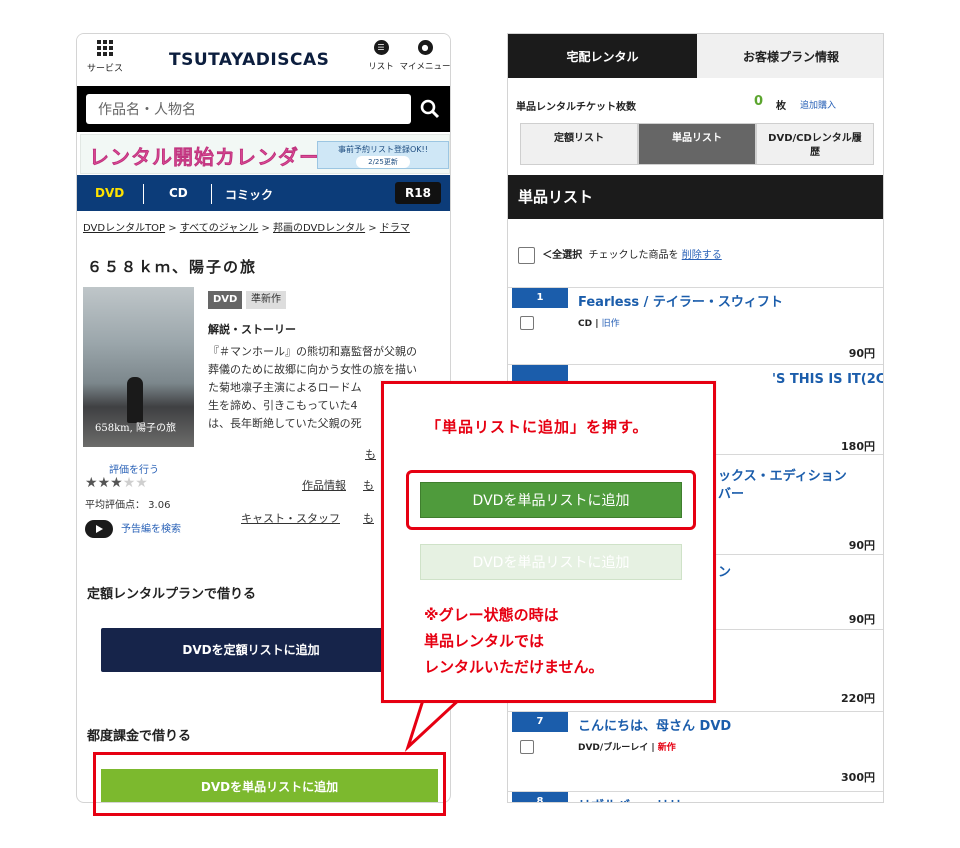 The width and height of the screenshot is (960, 848). Describe the element at coordinates (695, 323) in the screenshot. I see `list-item: 1 Fearless / テイラー・スウィフト CD | 旧作 90円` at that location.